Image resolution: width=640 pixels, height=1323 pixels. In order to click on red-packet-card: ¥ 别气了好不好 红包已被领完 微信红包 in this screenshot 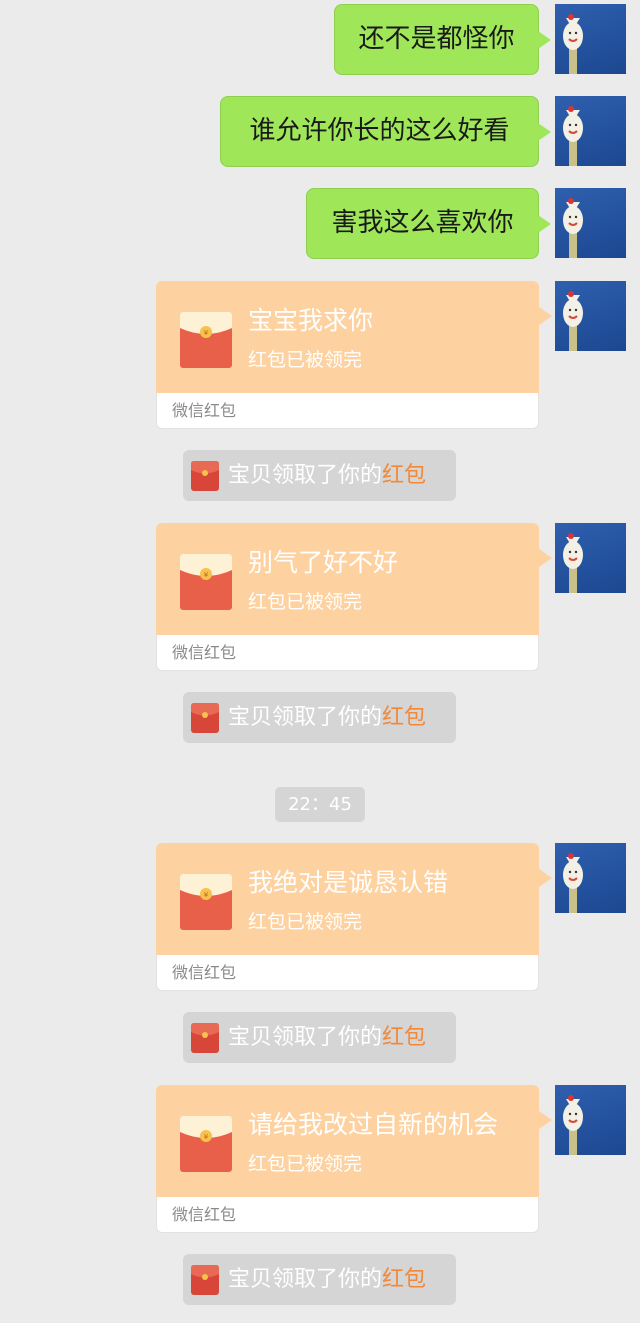, I will do `click(354, 597)`.